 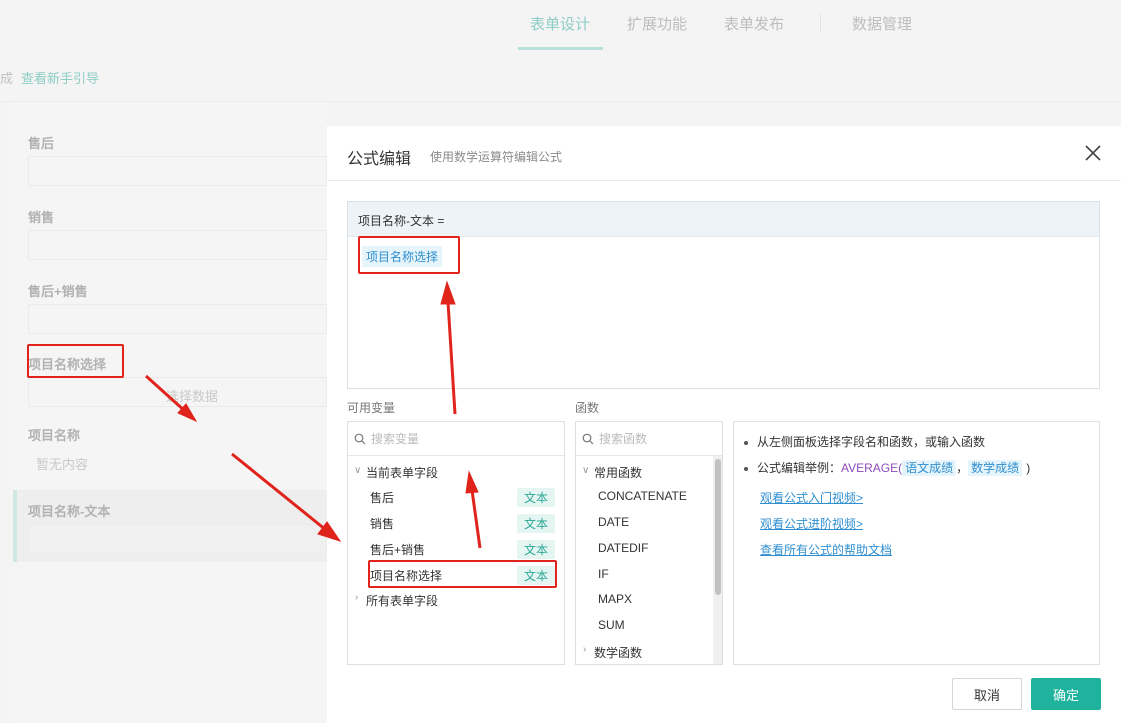 I want to click on guide-prefix-text: 成, so click(x=7, y=78).